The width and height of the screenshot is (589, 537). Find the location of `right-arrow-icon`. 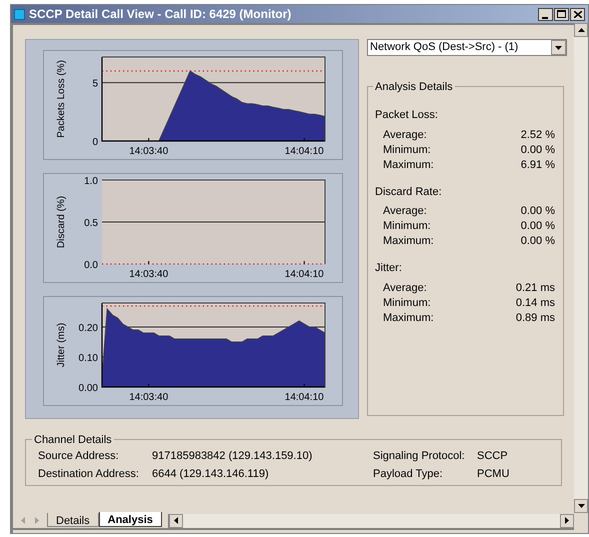

right-arrow-icon is located at coordinates (36, 520).